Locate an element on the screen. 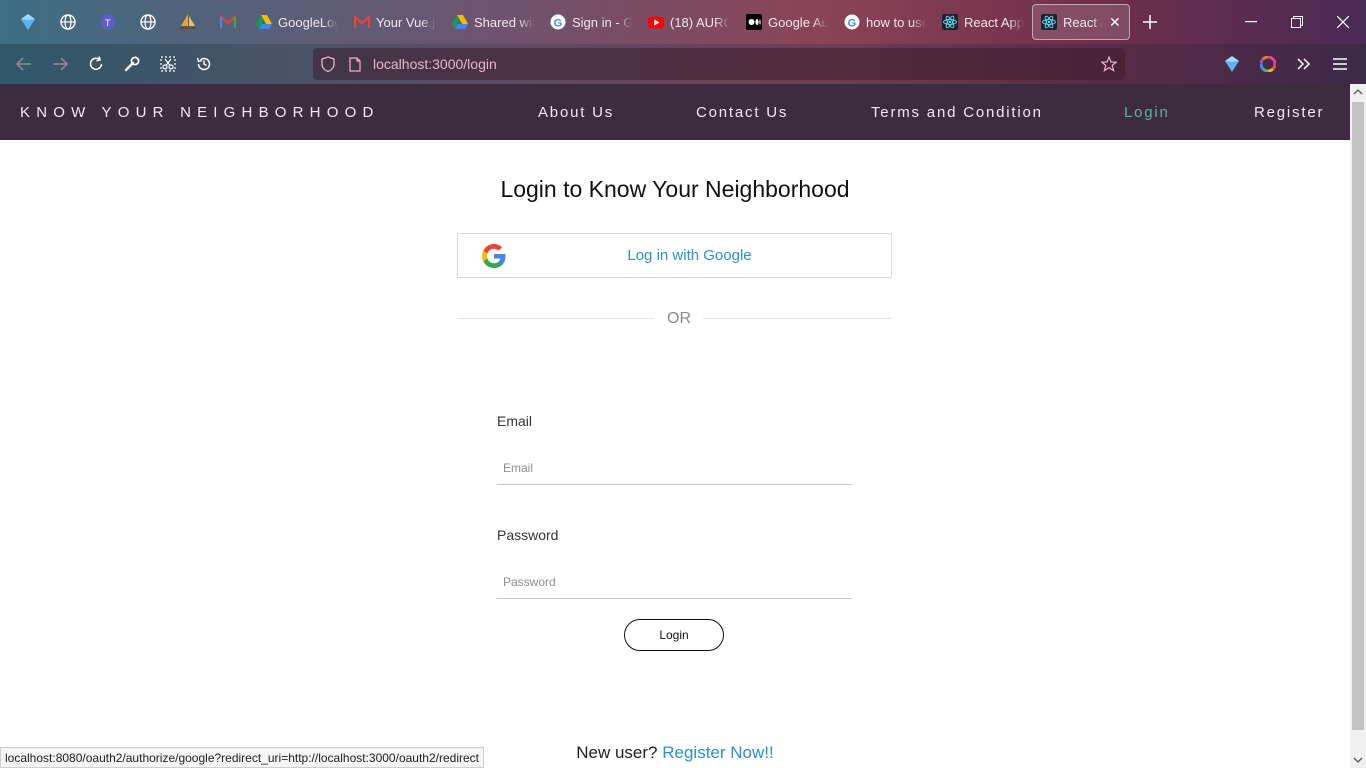  tab-5: Google Au is located at coordinates (787, 22).